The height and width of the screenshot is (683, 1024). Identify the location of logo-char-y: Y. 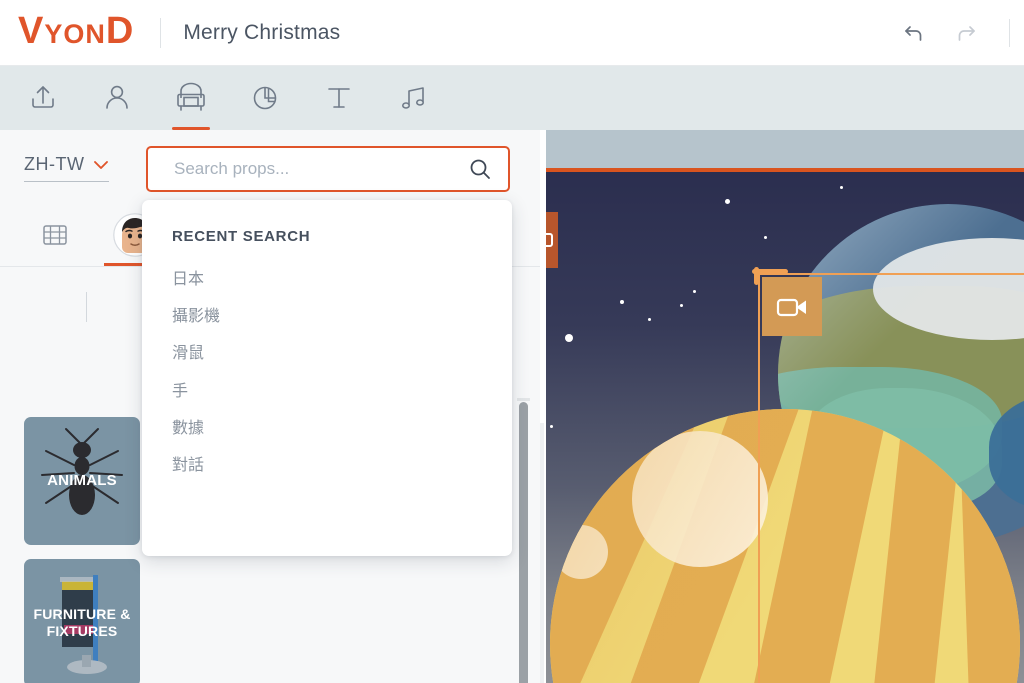
(54, 34).